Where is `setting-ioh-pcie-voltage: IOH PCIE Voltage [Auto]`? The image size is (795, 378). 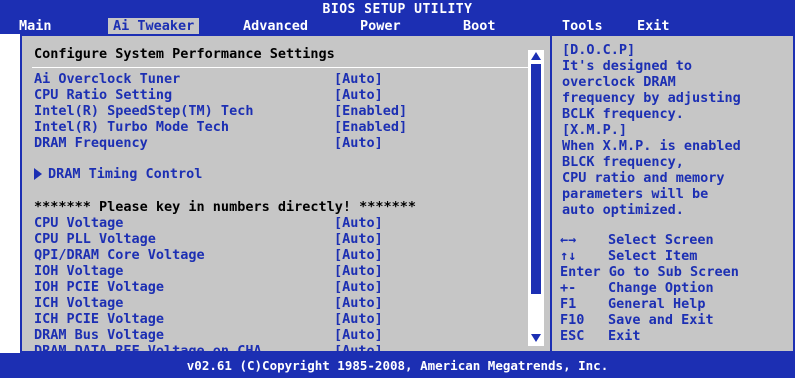 setting-ioh-pcie-voltage: IOH PCIE Voltage [Auto] is located at coordinates (208, 287).